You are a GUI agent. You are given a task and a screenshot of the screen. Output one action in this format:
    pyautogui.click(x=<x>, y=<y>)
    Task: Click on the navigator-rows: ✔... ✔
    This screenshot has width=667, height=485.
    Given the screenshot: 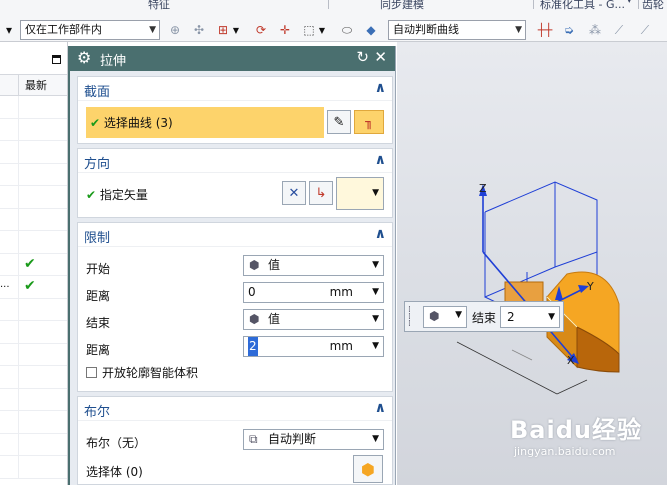 What is the action you would take?
    pyautogui.click(x=33, y=287)
    